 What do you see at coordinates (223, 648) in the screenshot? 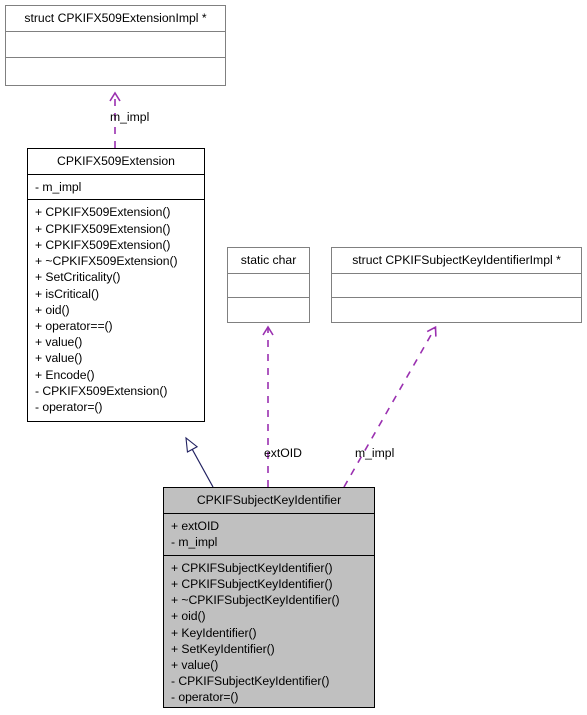
I see `operation-row: + SetKeyIdentifier()` at bounding box center [223, 648].